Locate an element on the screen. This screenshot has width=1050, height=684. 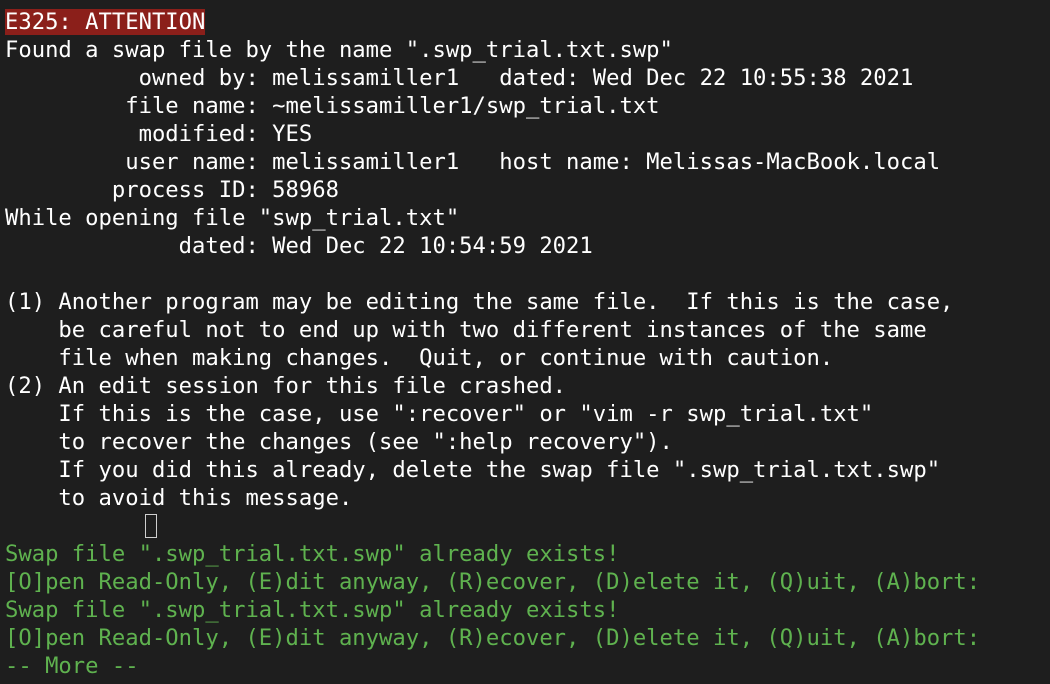
error-tag: E325: ATTENTION is located at coordinates (105, 22).